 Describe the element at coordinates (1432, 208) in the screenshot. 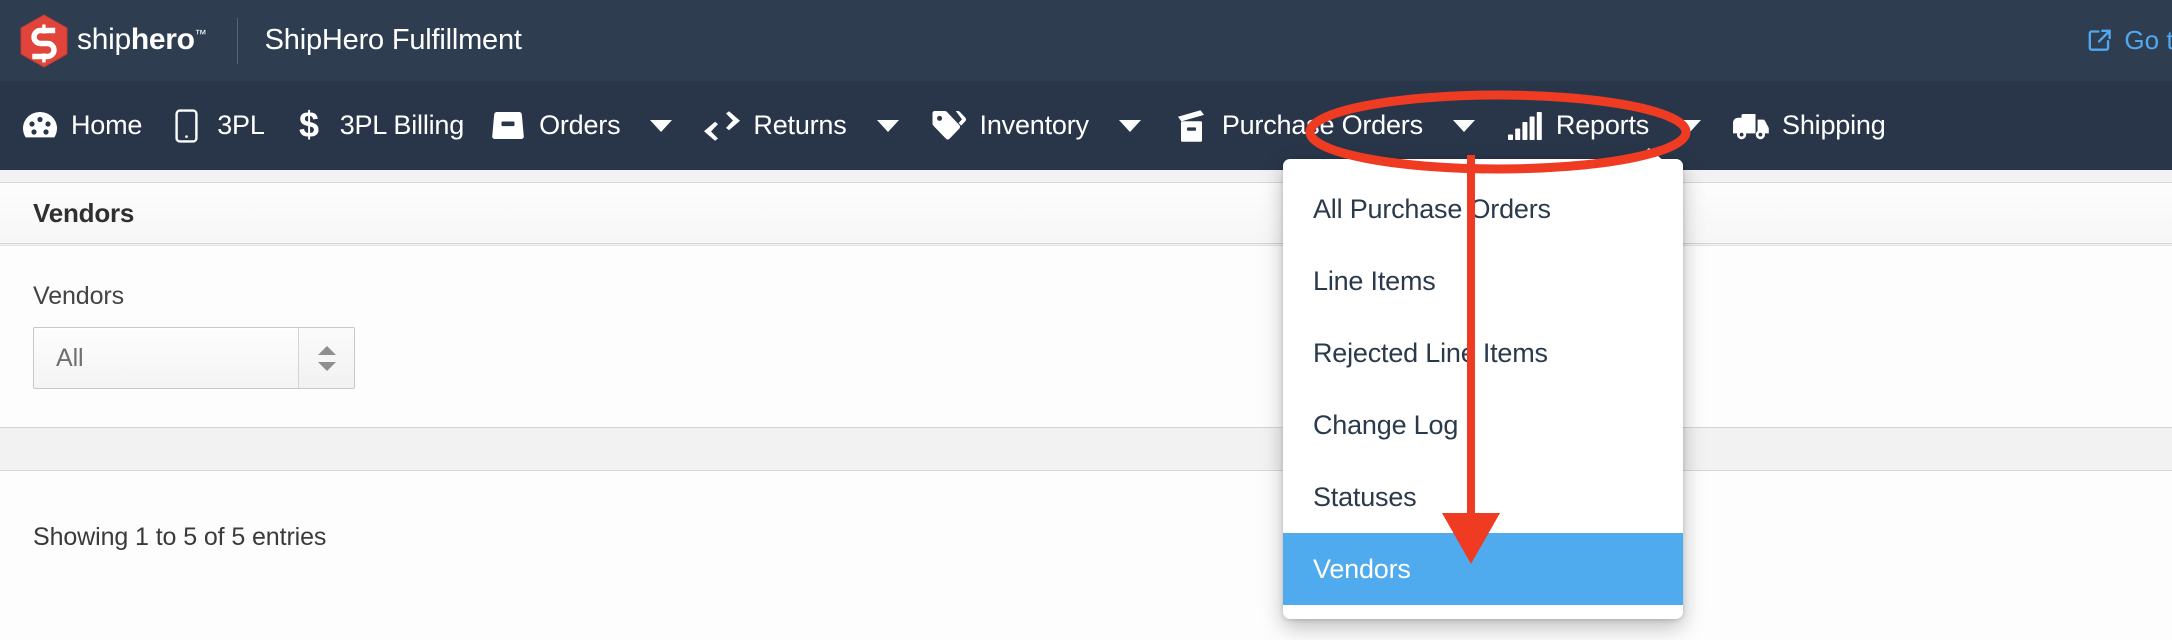

I see `menu-item-label: All Purchase Orders` at that location.